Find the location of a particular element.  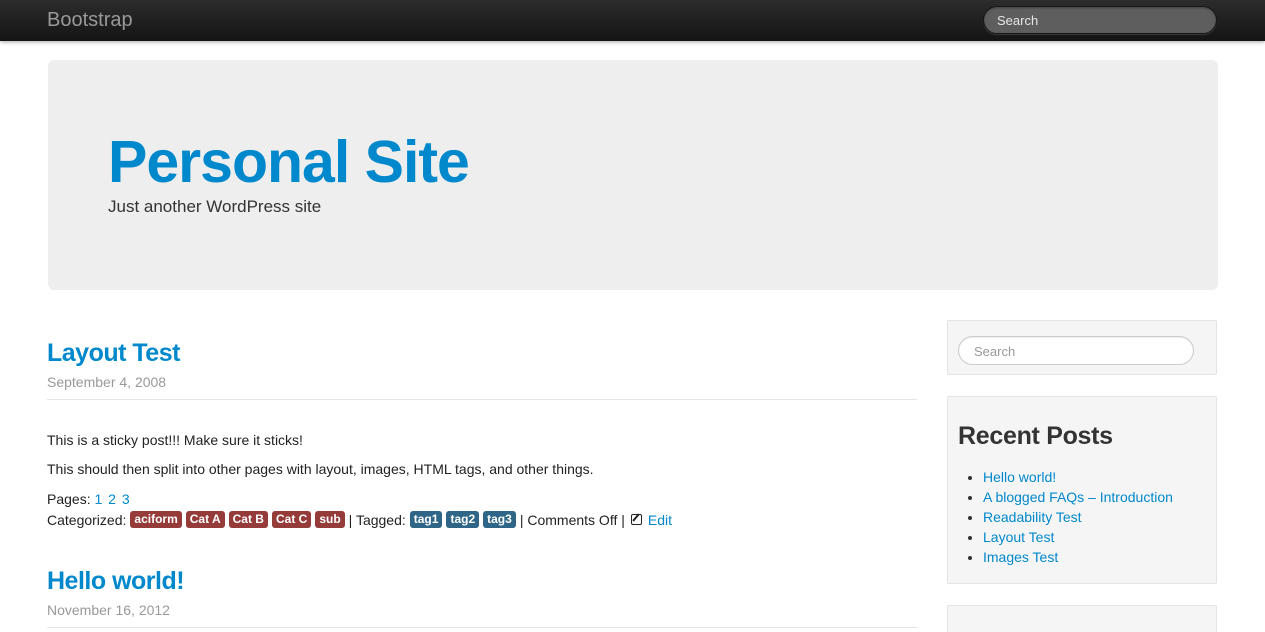

page-link-3: 3 is located at coordinates (126, 499).